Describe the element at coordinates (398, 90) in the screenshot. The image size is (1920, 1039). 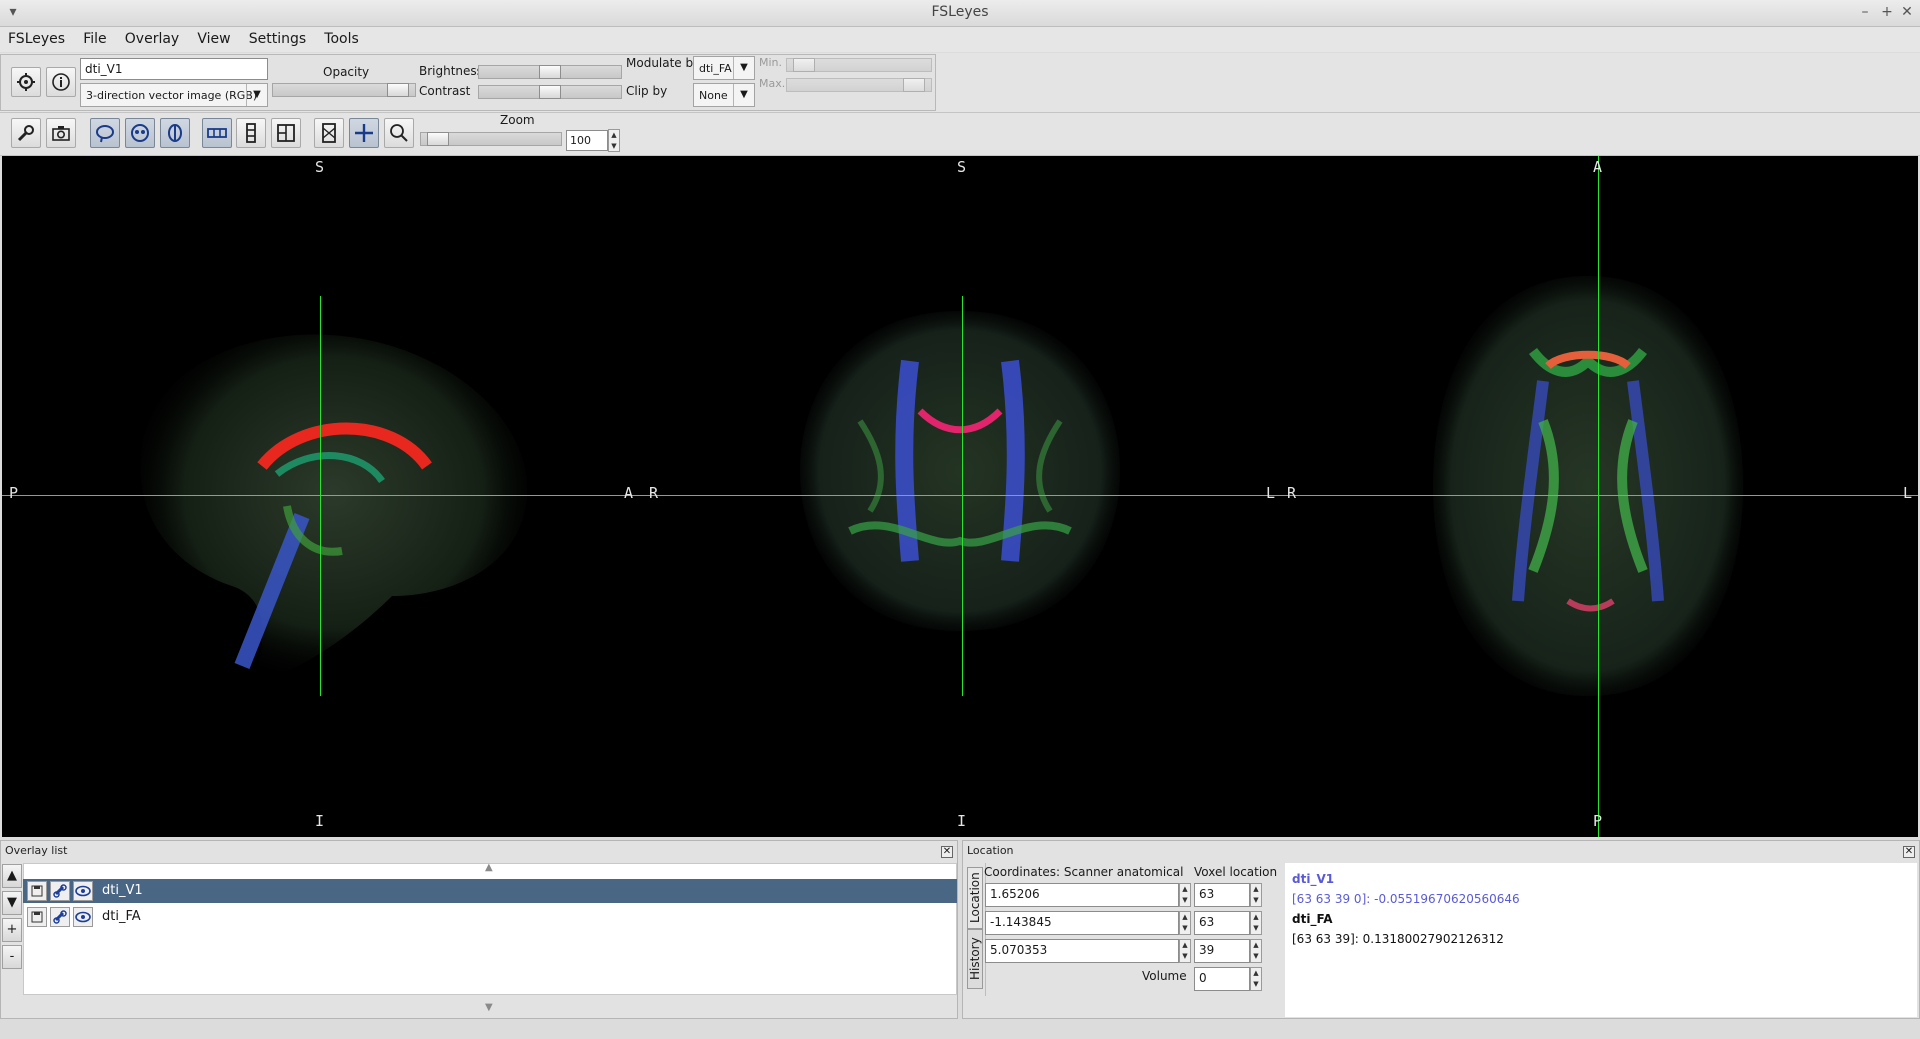
I see `opacity-slider-handle` at that location.